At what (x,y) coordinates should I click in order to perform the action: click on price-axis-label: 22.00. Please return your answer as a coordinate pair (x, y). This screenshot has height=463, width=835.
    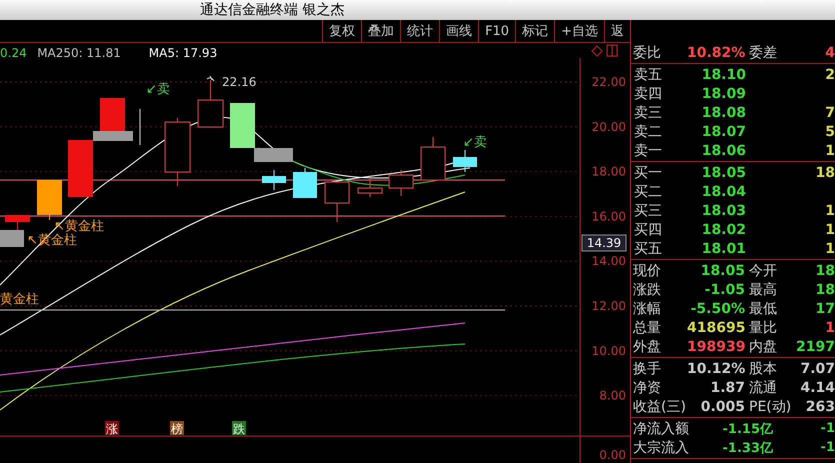
    Looking at the image, I should click on (609, 82).